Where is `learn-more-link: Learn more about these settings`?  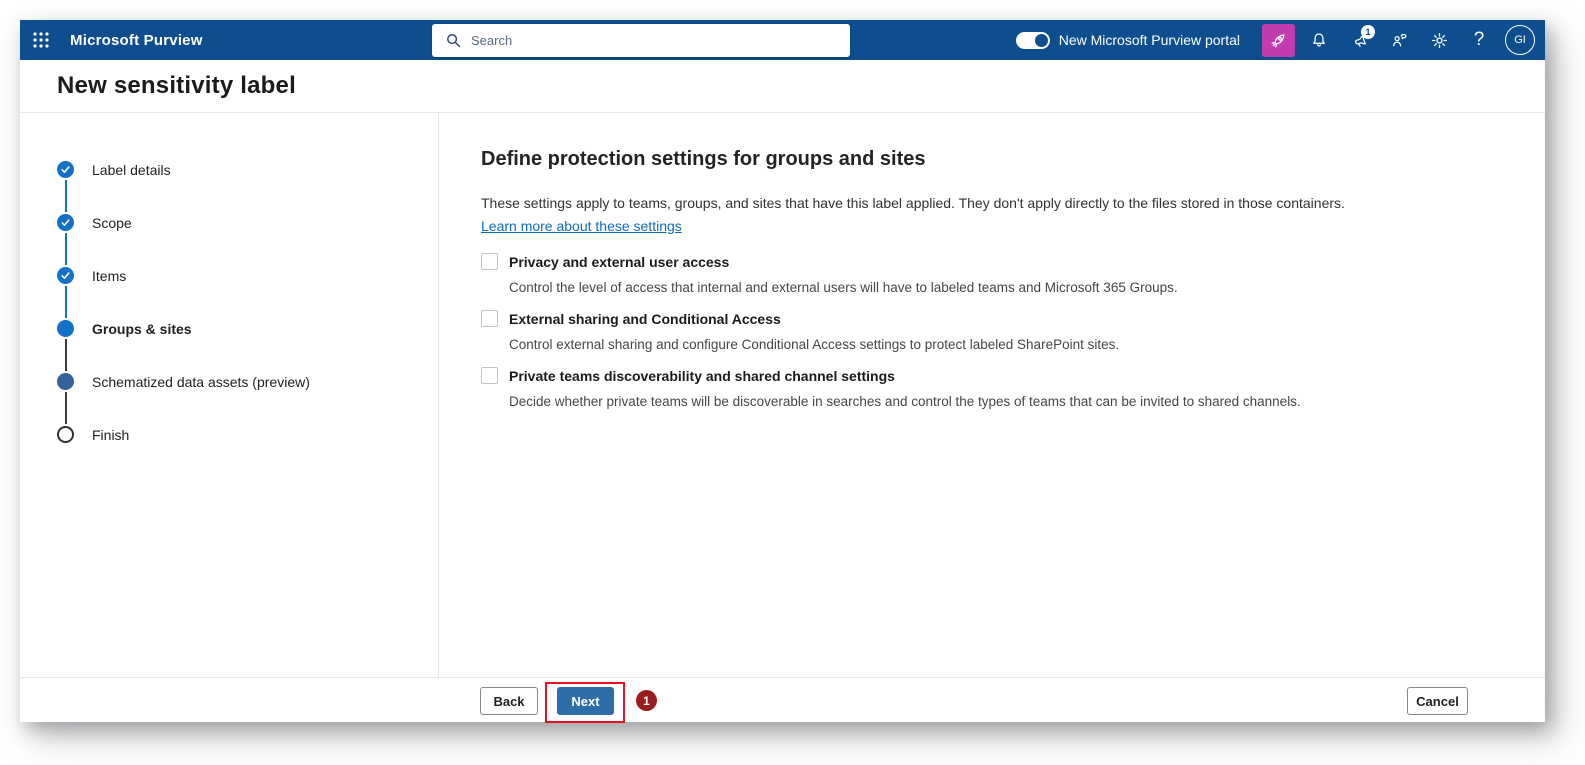
learn-more-link: Learn more about these settings is located at coordinates (581, 226).